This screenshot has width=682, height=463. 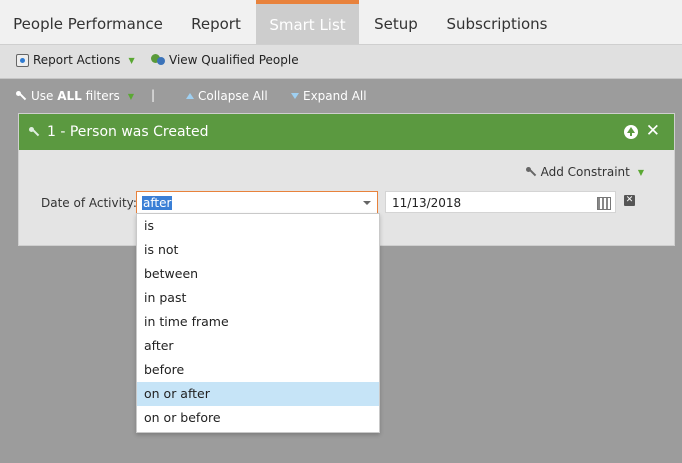 I want to click on dropdown-option: is, so click(x=258, y=226).